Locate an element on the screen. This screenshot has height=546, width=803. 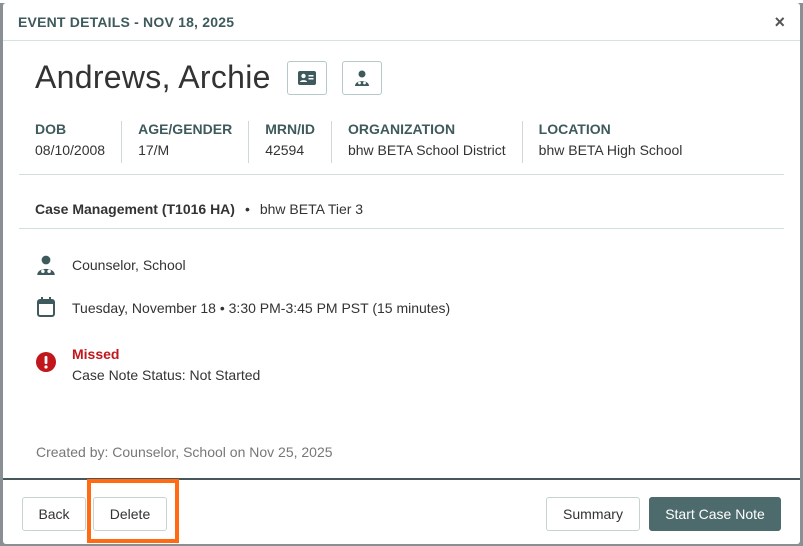
modal-header: EVENT DETAILS - NOV 18, 2025 × is located at coordinates (401, 22).